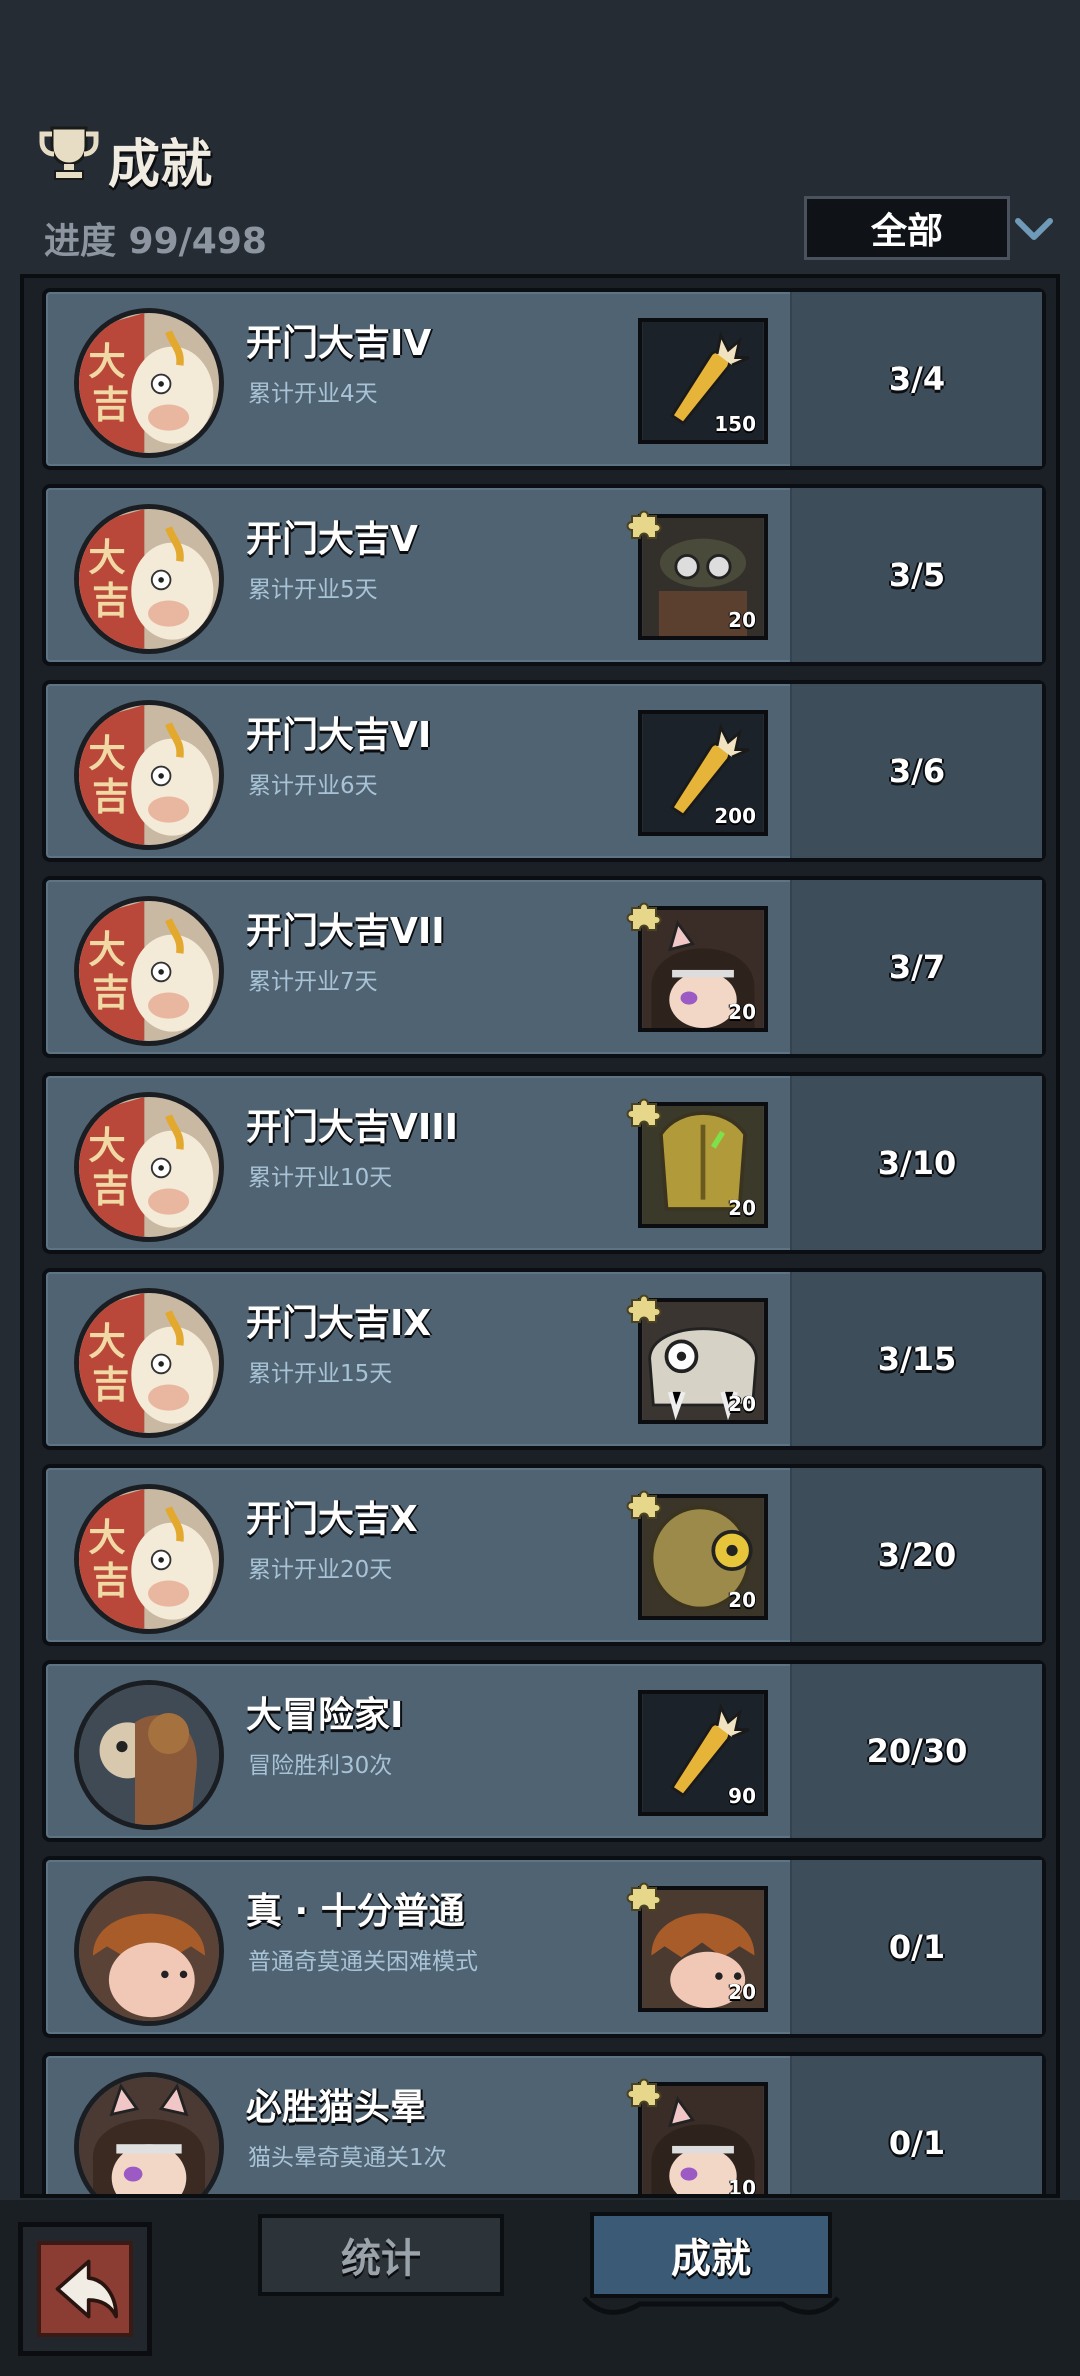  What do you see at coordinates (313, 786) in the screenshot?
I see `achievement-description: 累计开业6天` at bounding box center [313, 786].